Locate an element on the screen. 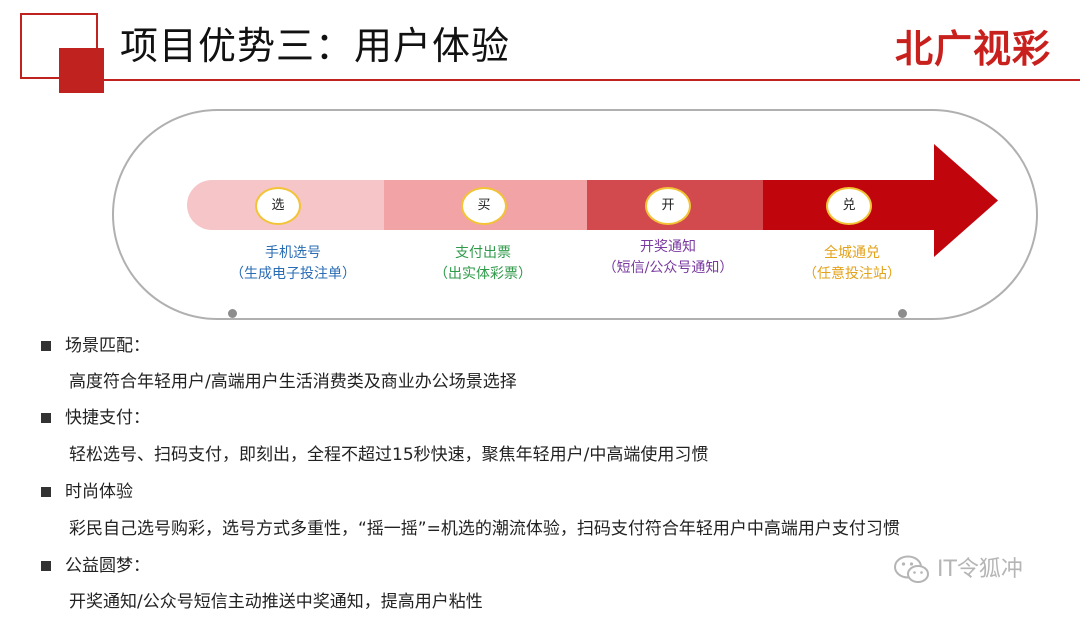  step-buy-label: 支付出票 （出实体彩票） is located at coordinates (483, 264).